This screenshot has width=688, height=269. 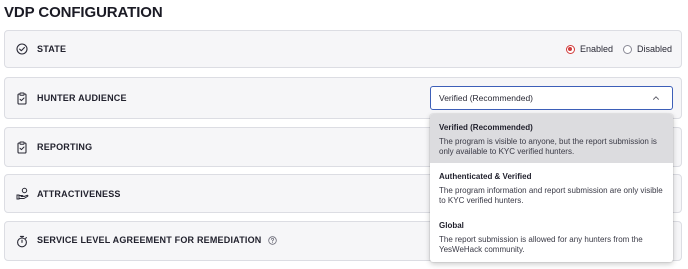 What do you see at coordinates (22, 49) in the screenshot?
I see `check-circle-icon` at bounding box center [22, 49].